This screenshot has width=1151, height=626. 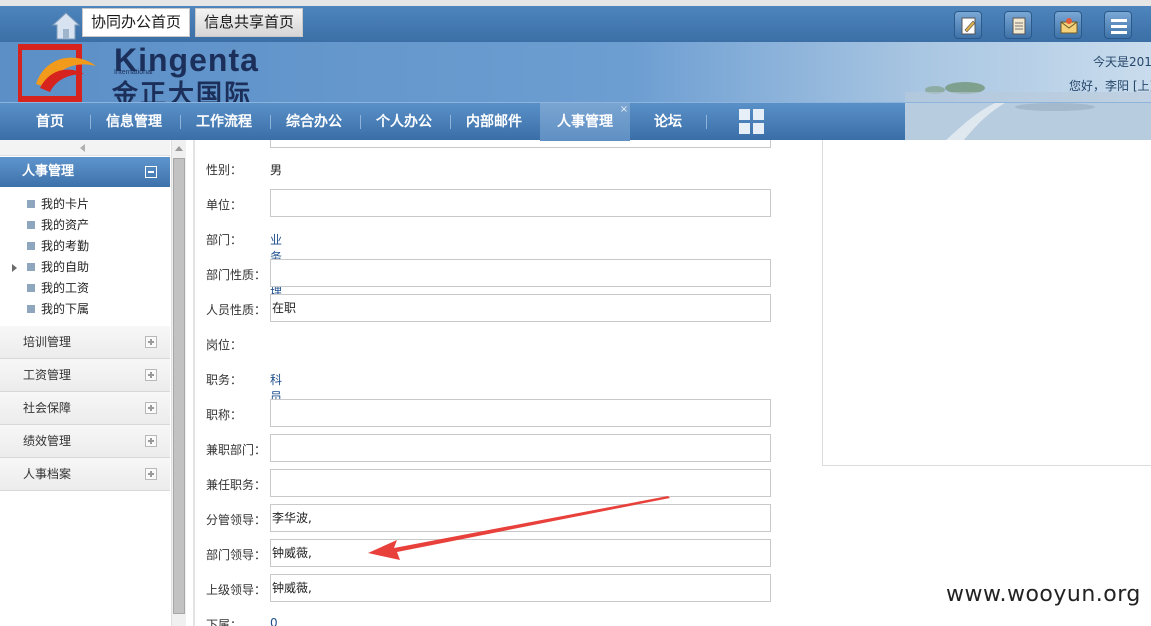 What do you see at coordinates (1122, 62) in the screenshot?
I see `date-text: 今天是201` at bounding box center [1122, 62].